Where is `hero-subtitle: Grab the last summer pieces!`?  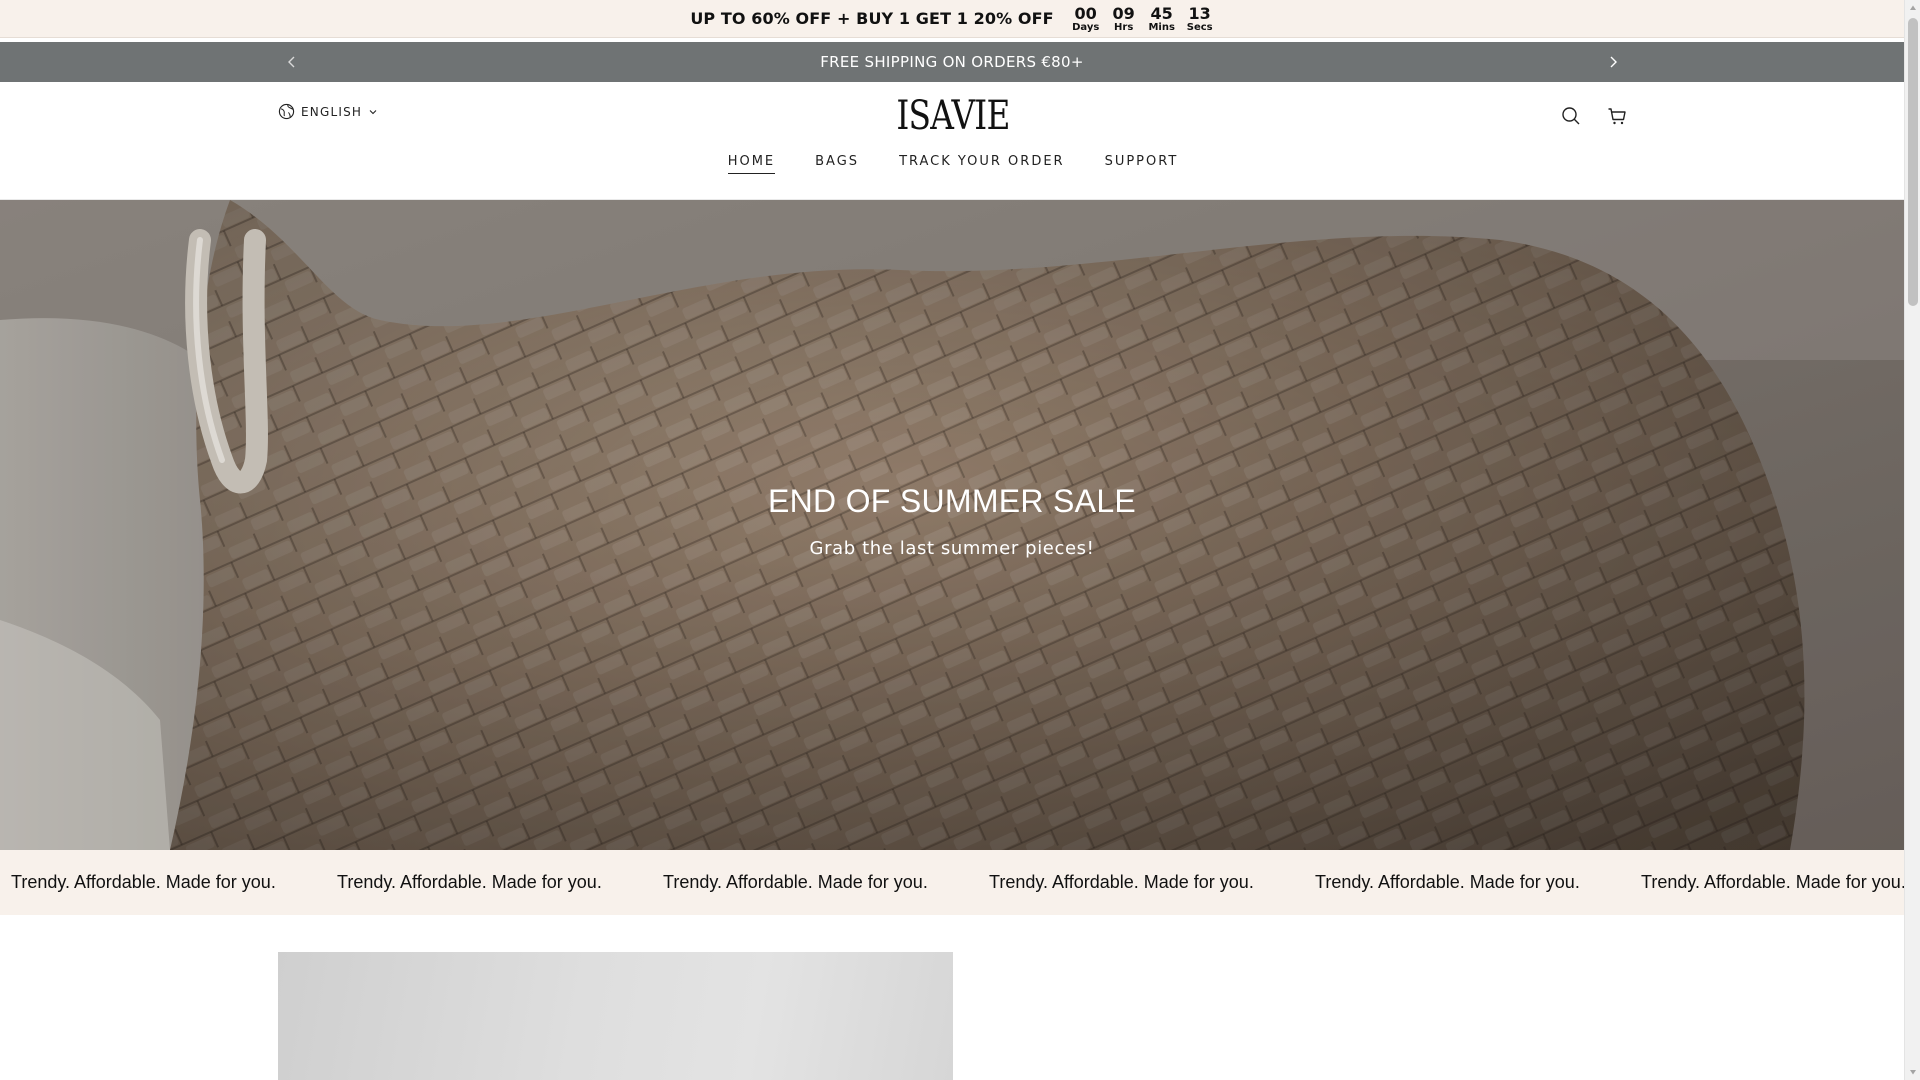
hero-subtitle: Grab the last summer pieces! is located at coordinates (952, 548).